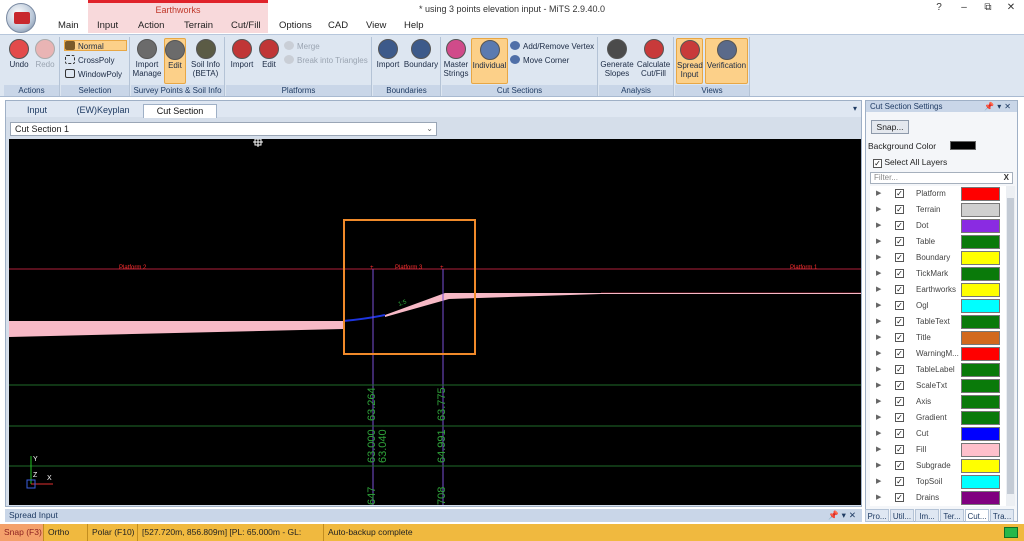 This screenshot has height=541, width=1024. I want to click on app-logo-icon, so click(21, 18).